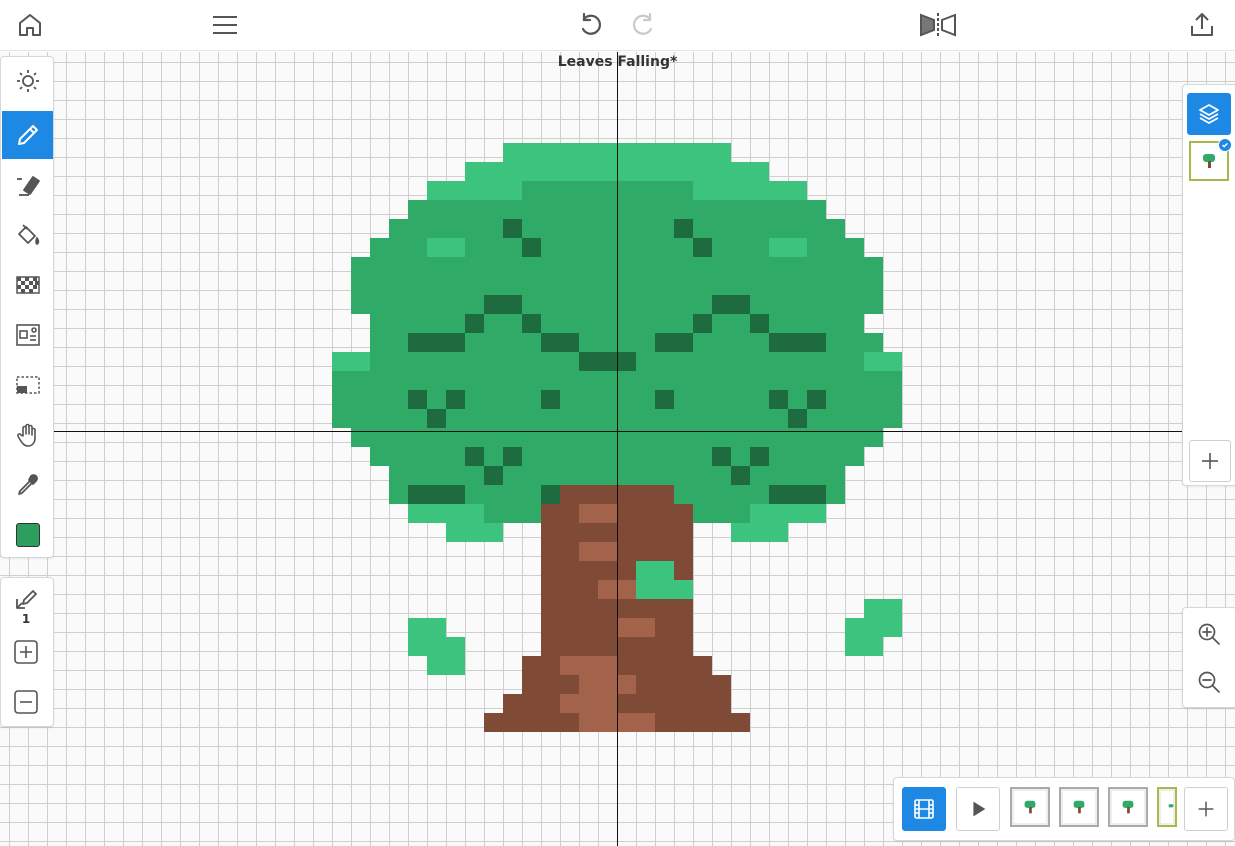  I want to click on play-button, so click(978, 809).